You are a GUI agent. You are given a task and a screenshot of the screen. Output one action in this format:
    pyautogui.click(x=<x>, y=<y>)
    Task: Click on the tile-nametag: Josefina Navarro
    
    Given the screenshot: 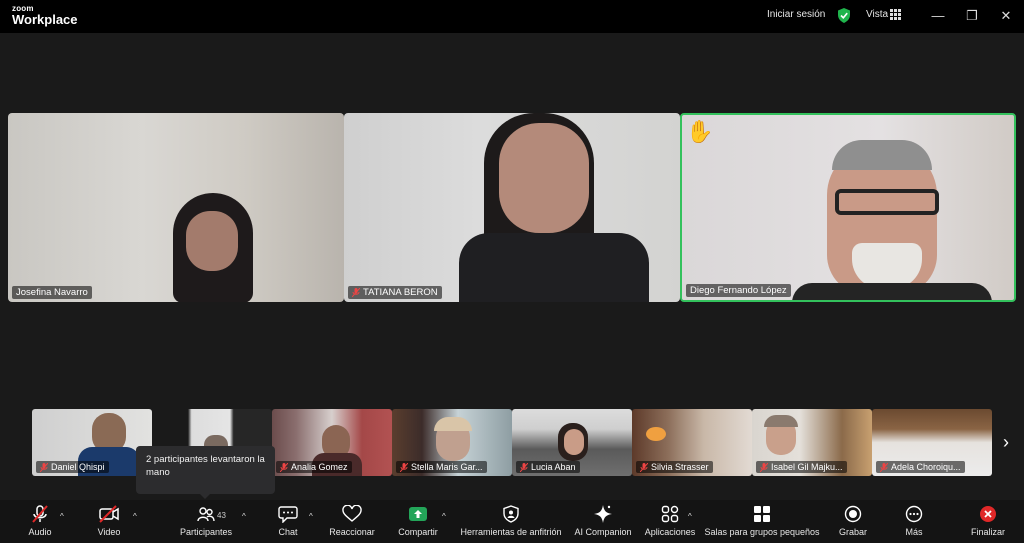 What is the action you would take?
    pyautogui.click(x=52, y=292)
    